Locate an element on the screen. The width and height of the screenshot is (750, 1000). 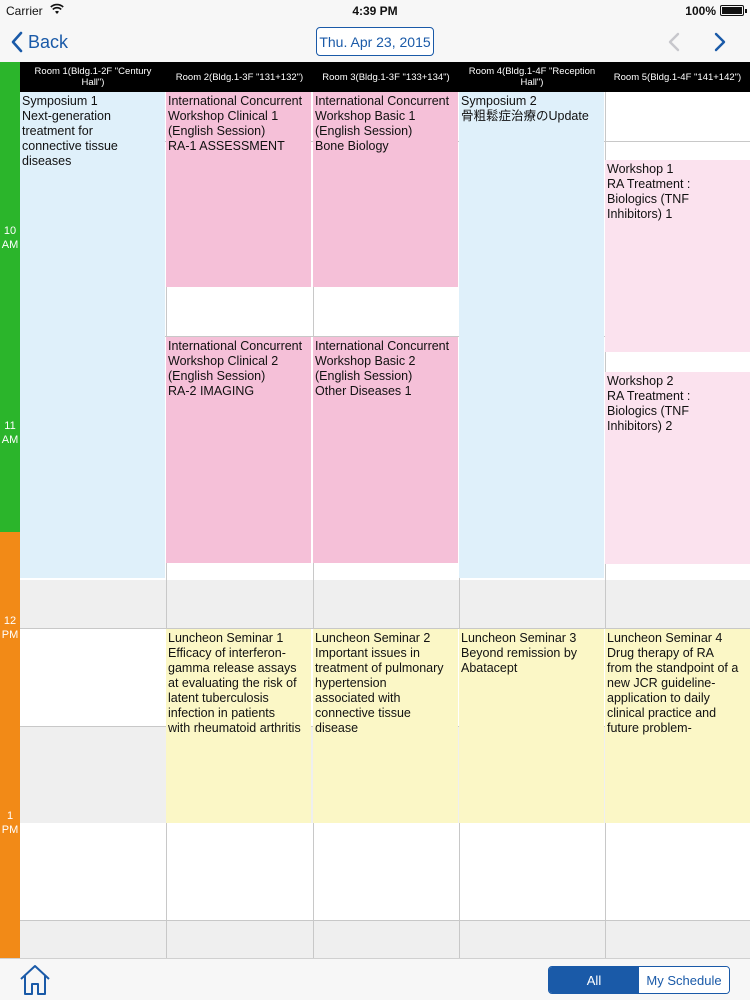
date-button: Thu. Apr 23, 2015 is located at coordinates (375, 41).